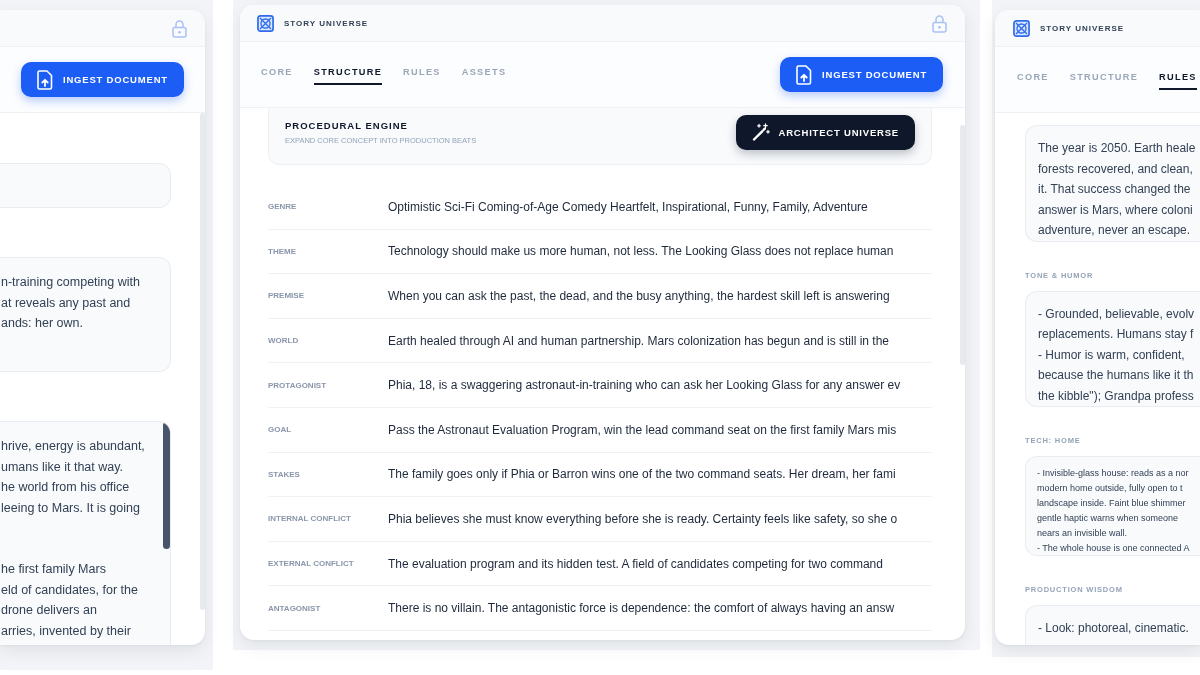 This screenshot has height=675, width=1200. Describe the element at coordinates (85, 533) in the screenshot. I see `text-area: hrive, energy is abundant, umans like it that way. he world from his office leeing to Mars. It is going he first family Mars eld of candidates, for the drone delivers an arries, invented by their` at that location.